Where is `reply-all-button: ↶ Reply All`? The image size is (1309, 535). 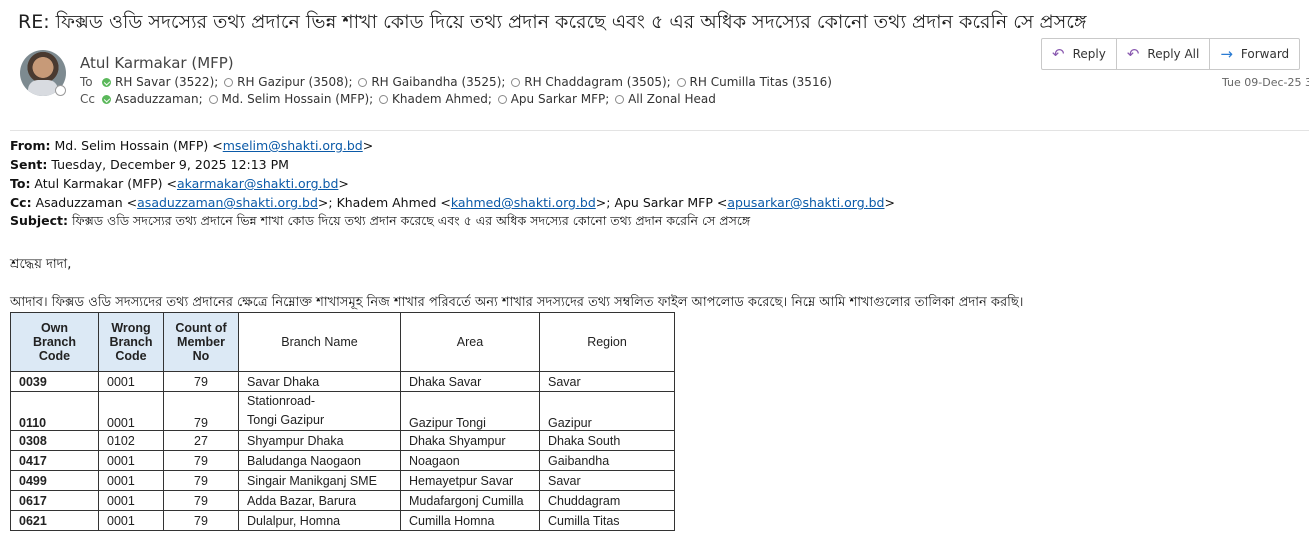 reply-all-button: ↶ Reply All is located at coordinates (1164, 54).